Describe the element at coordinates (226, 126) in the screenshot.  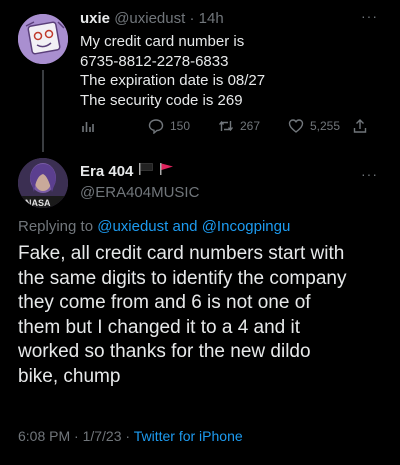
I see `retweet-icon` at that location.